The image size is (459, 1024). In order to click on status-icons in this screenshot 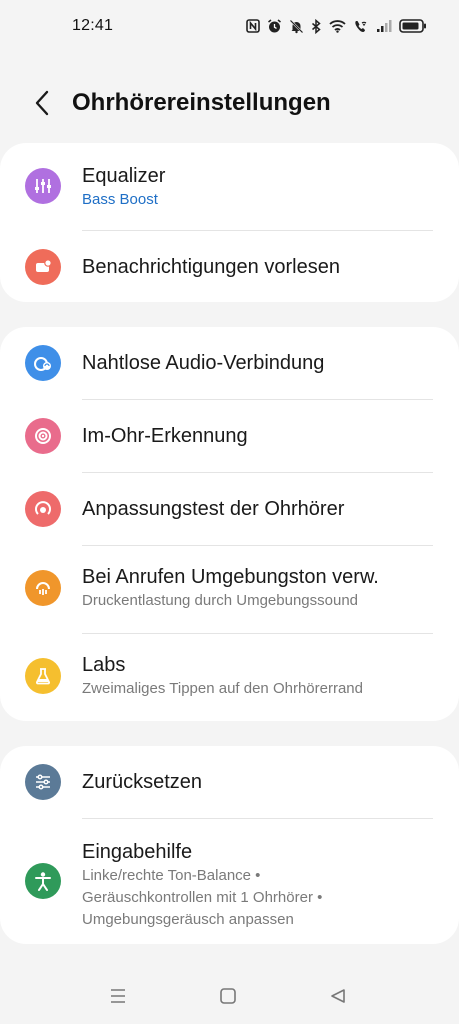, I will do `click(336, 26)`.